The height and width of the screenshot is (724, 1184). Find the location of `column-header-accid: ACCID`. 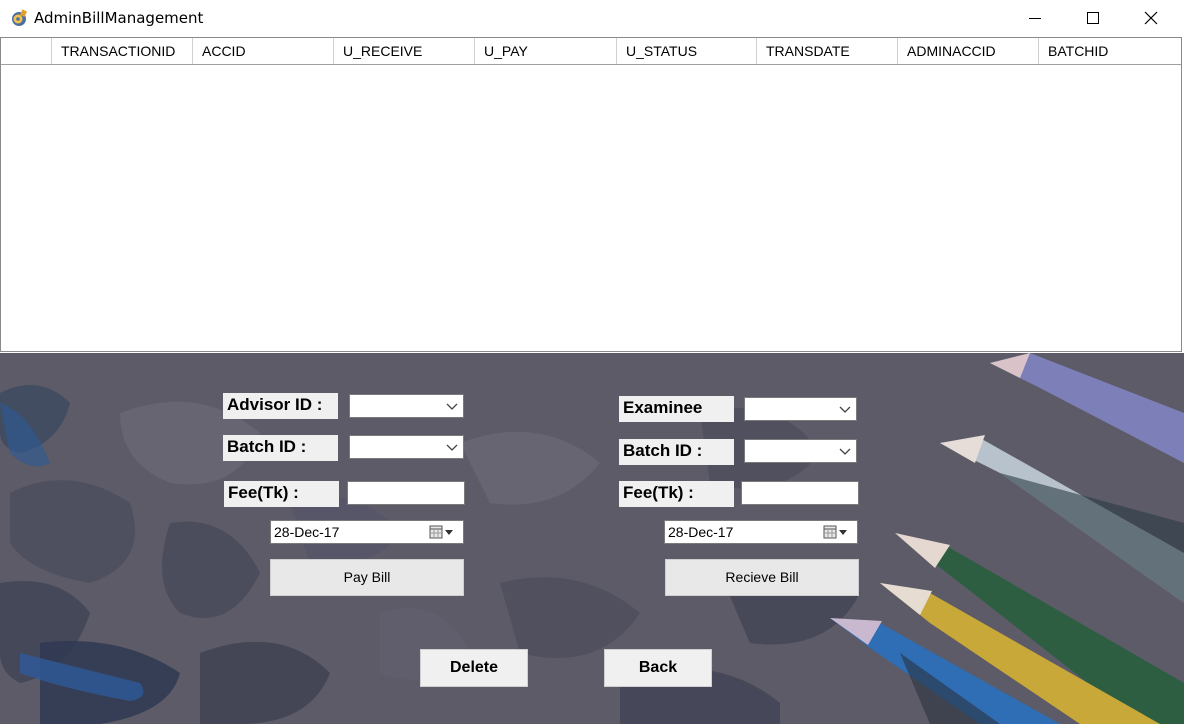

column-header-accid: ACCID is located at coordinates (263, 51).